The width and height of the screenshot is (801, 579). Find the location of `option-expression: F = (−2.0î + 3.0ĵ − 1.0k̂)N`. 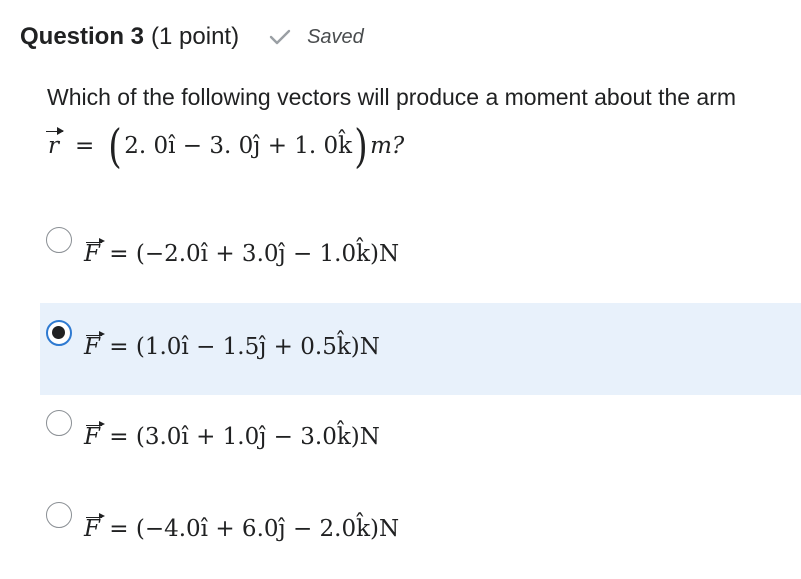

option-expression: F = (−2.0î + 3.0ĵ − 1.0k̂)N is located at coordinates (242, 252).